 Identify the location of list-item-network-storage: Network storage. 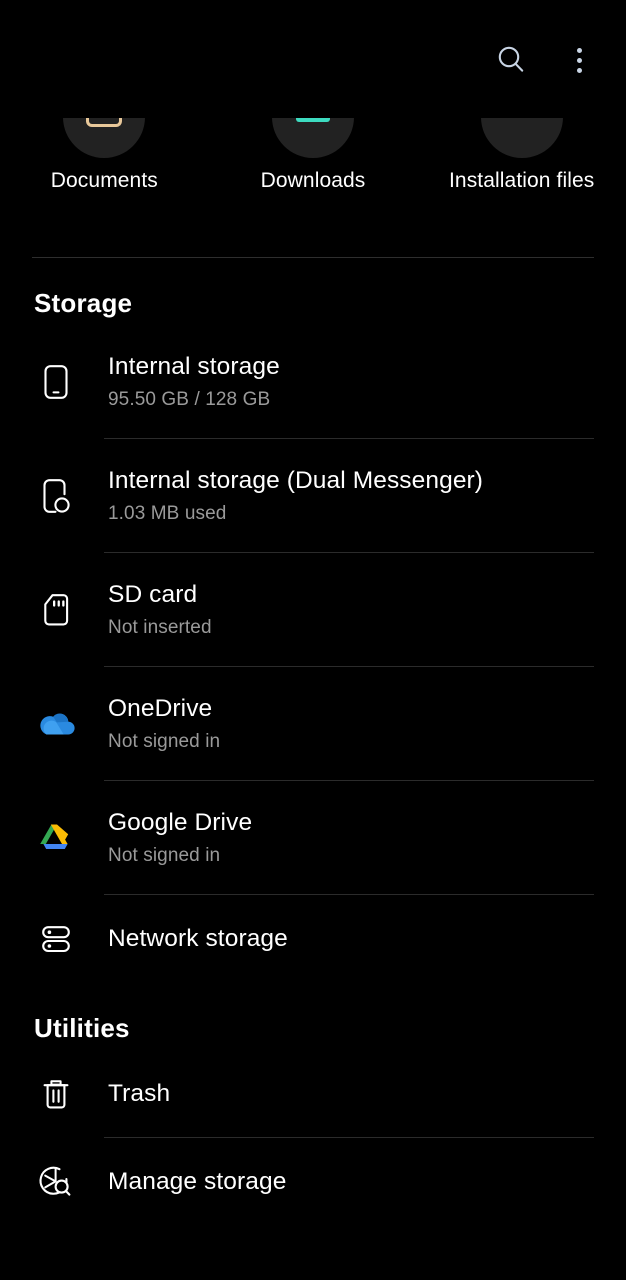
(313, 939).